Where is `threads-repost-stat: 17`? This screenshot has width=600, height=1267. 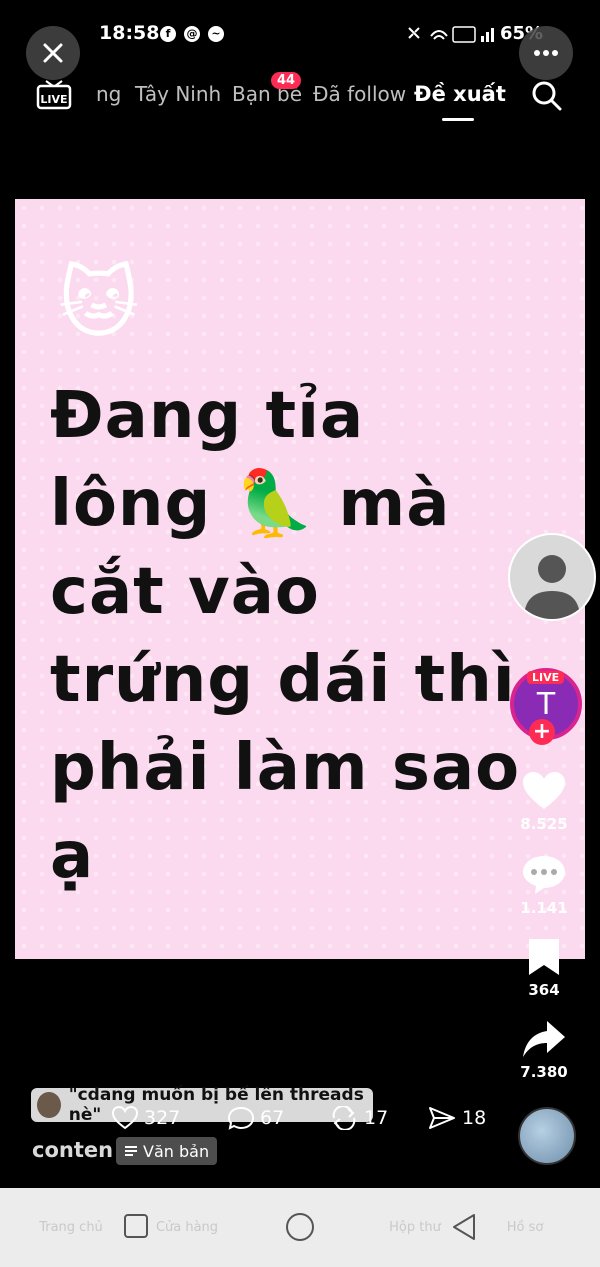 threads-repost-stat: 17 is located at coordinates (359, 1118).